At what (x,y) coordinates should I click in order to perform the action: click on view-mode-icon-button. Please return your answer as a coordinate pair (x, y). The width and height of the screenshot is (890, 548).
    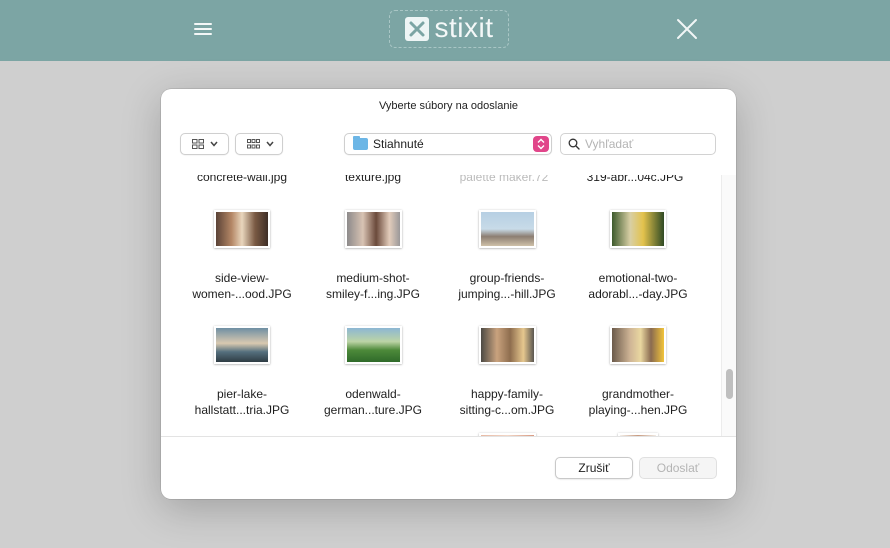
    Looking at the image, I should click on (204, 144).